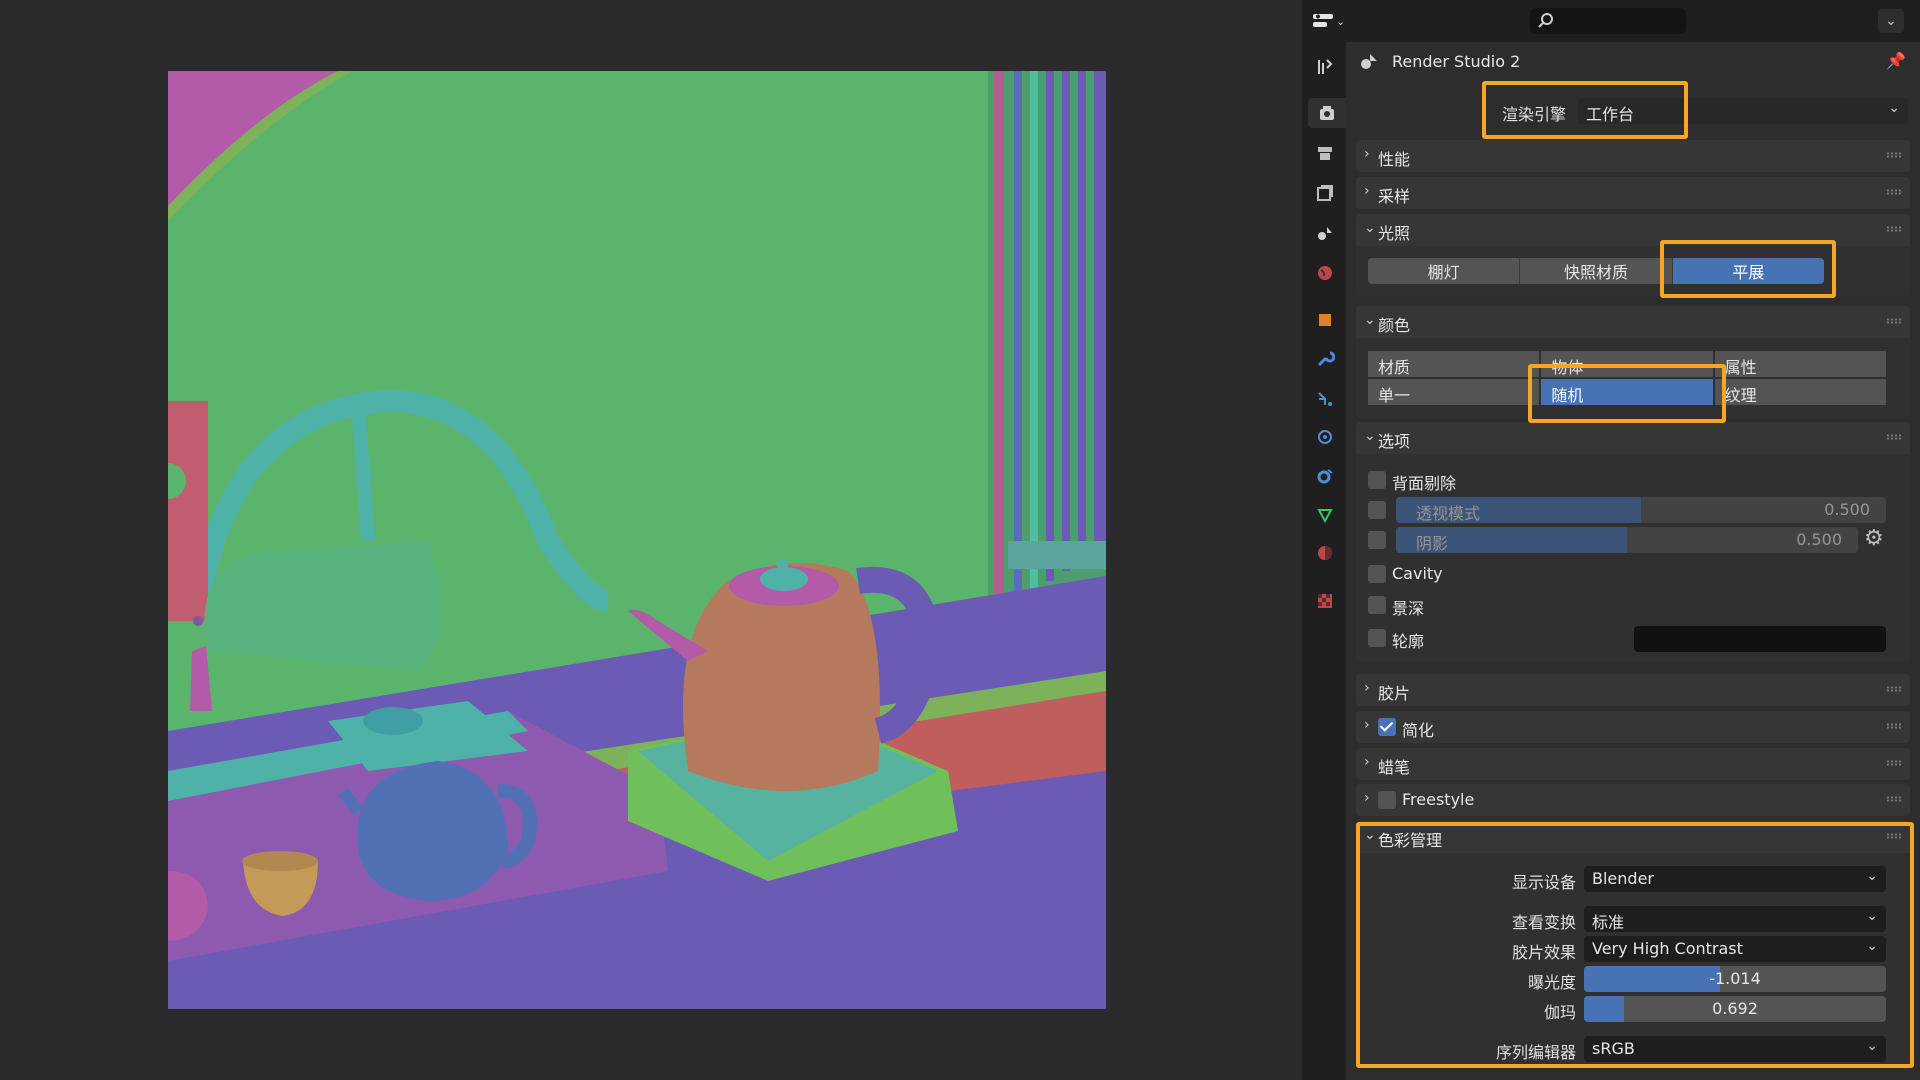  Describe the element at coordinates (1543, 882) in the screenshot. I see `display-device-label: 显示设备` at that location.